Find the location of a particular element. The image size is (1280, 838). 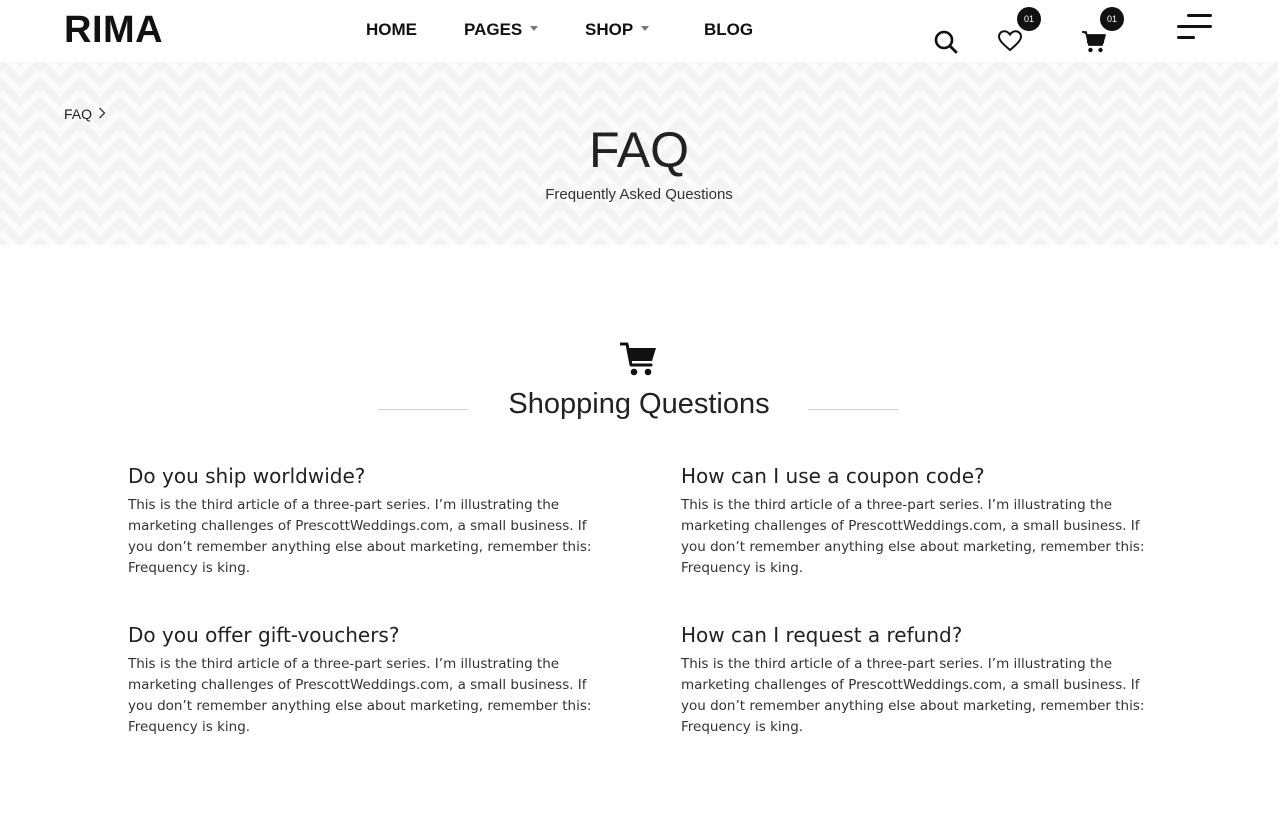

nav-item-blog: BLOG is located at coordinates (728, 30).